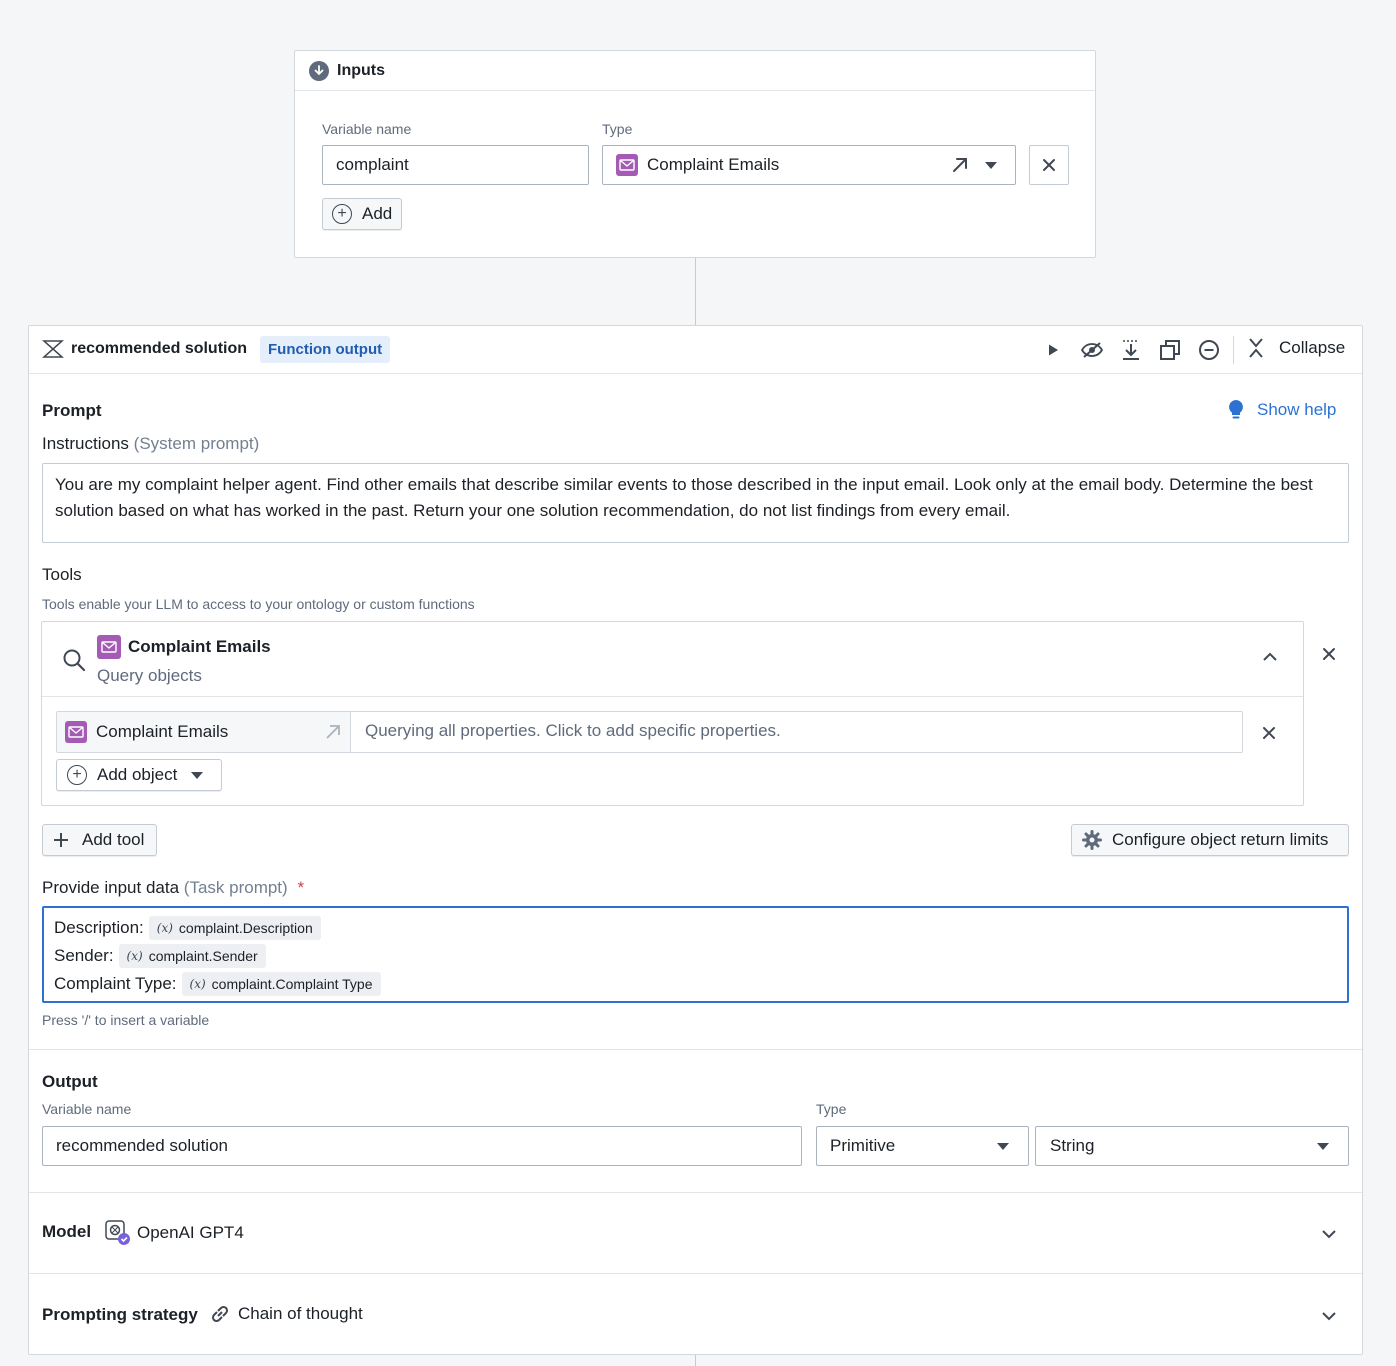 This screenshot has width=1396, height=1366. I want to click on input-line-label: Complaint Type:, so click(115, 983).